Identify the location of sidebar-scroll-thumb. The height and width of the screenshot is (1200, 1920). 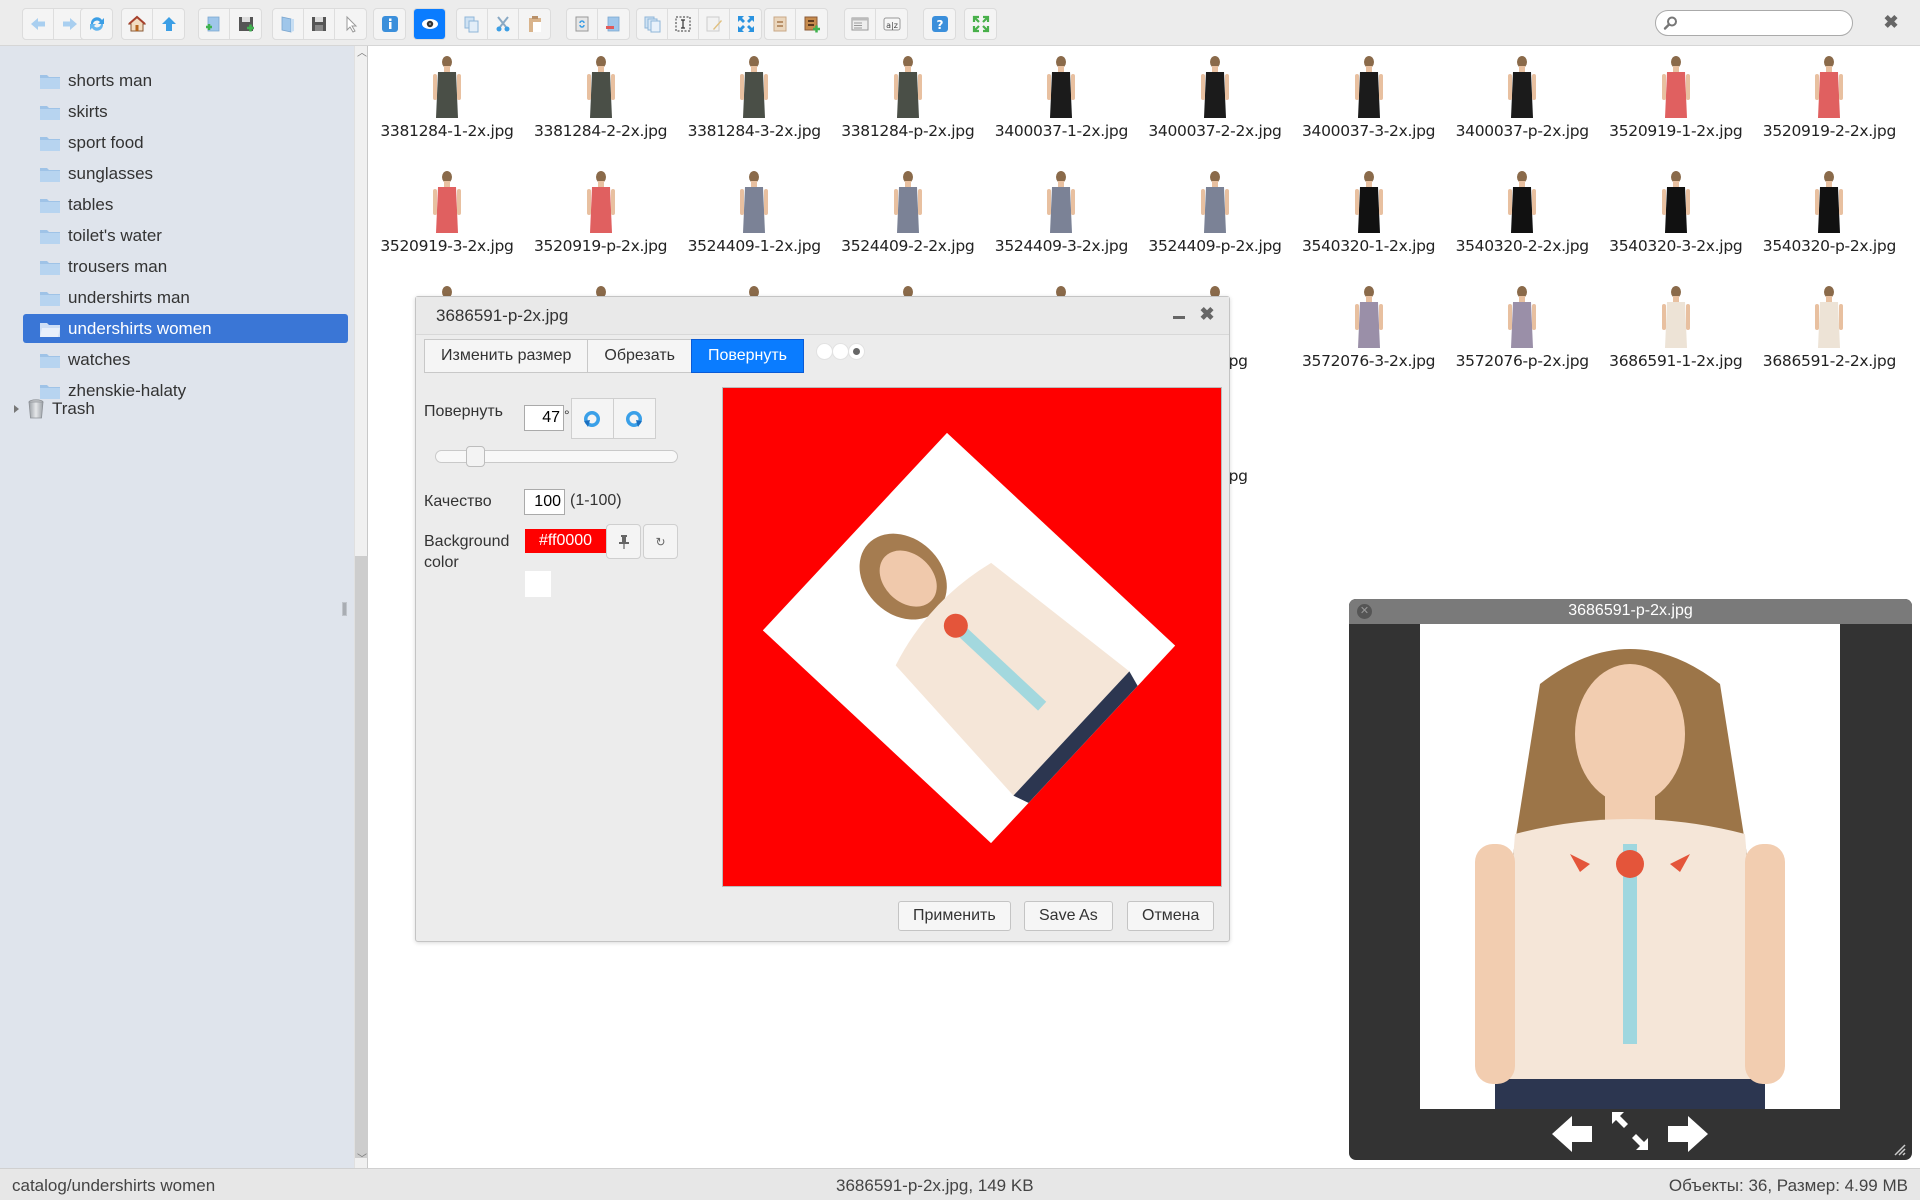
(361, 857).